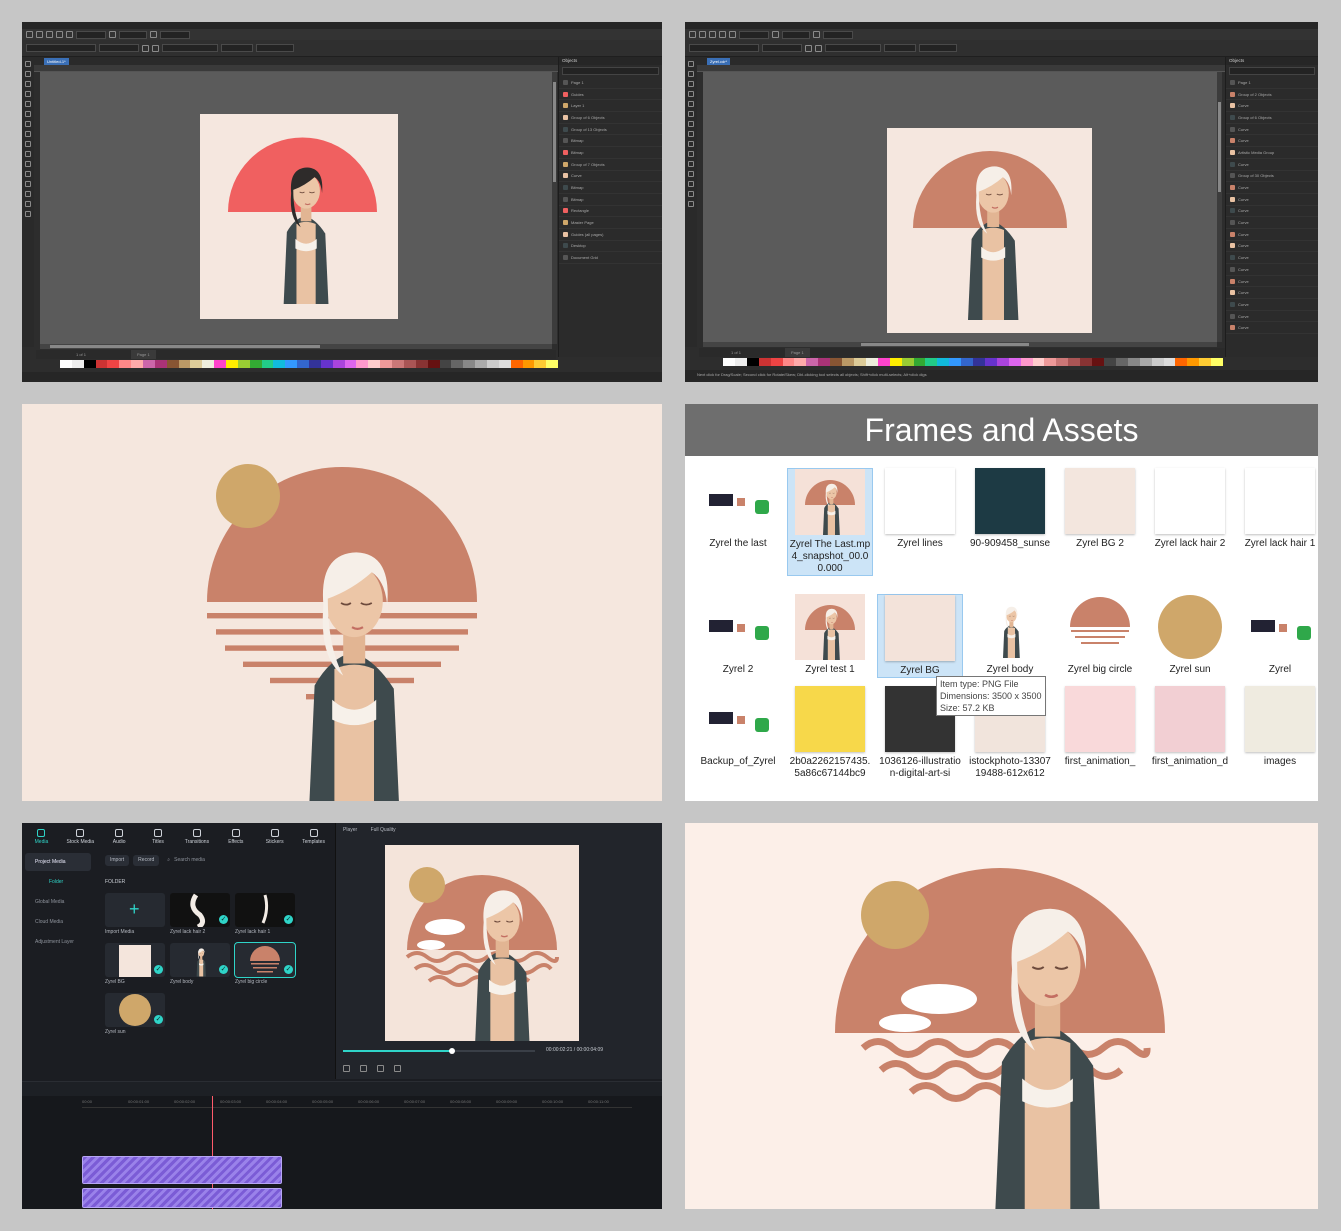  I want to click on nav-transitions: Transitions, so click(197, 837).